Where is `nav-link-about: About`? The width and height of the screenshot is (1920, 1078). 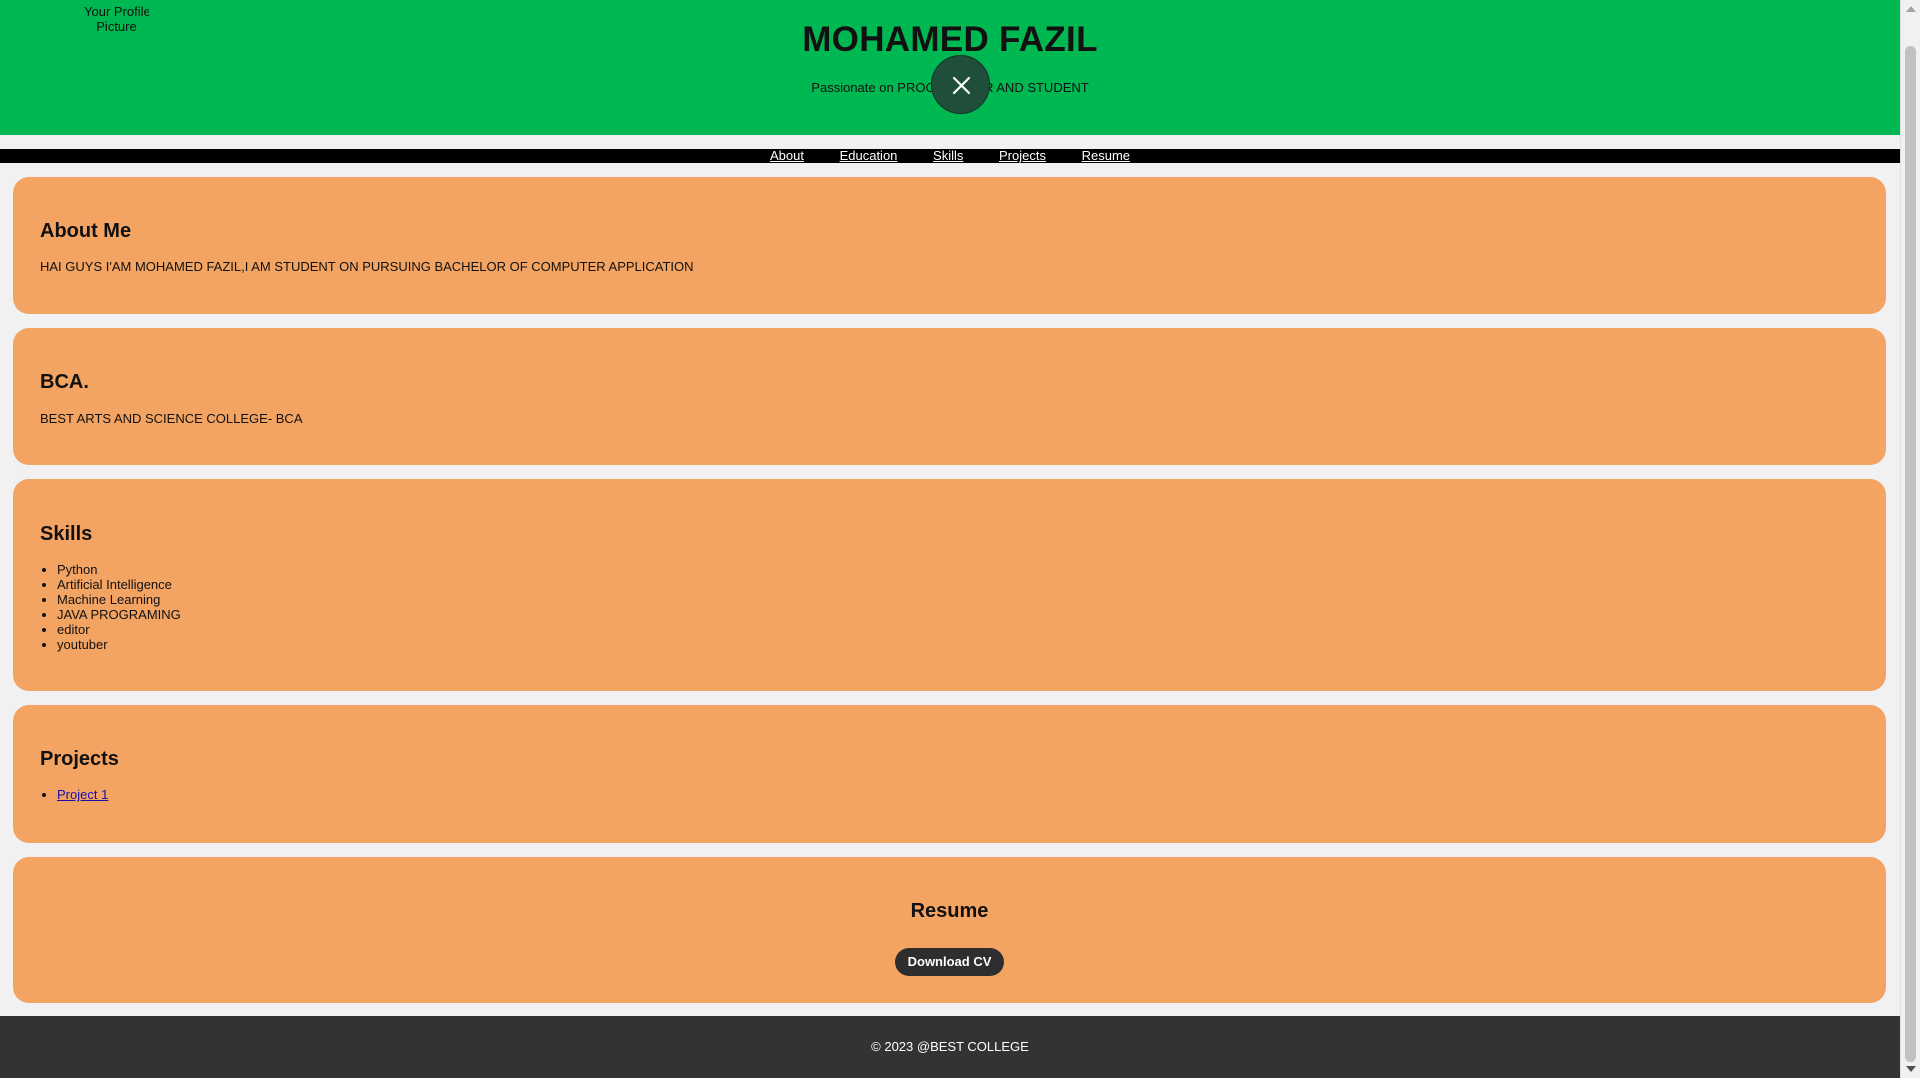
nav-link-about: About is located at coordinates (787, 155).